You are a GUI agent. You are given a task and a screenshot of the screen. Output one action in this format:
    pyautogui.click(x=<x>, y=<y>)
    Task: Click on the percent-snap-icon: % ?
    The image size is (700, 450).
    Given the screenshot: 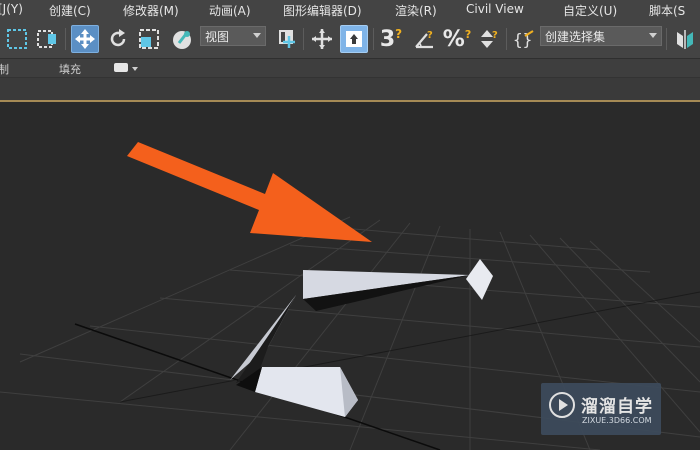 What is the action you would take?
    pyautogui.click(x=457, y=39)
    